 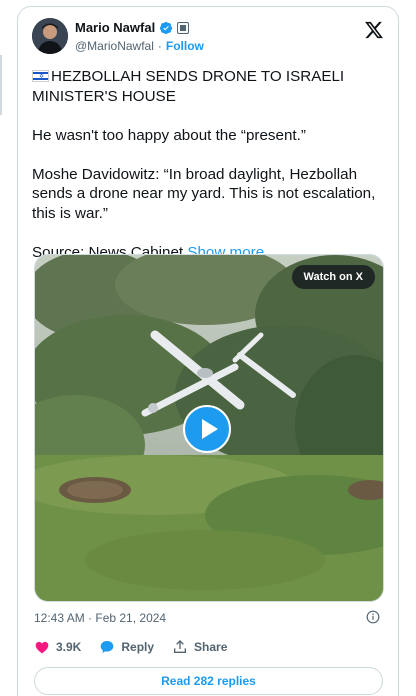 What do you see at coordinates (185, 46) in the screenshot?
I see `follow-button: Follow` at bounding box center [185, 46].